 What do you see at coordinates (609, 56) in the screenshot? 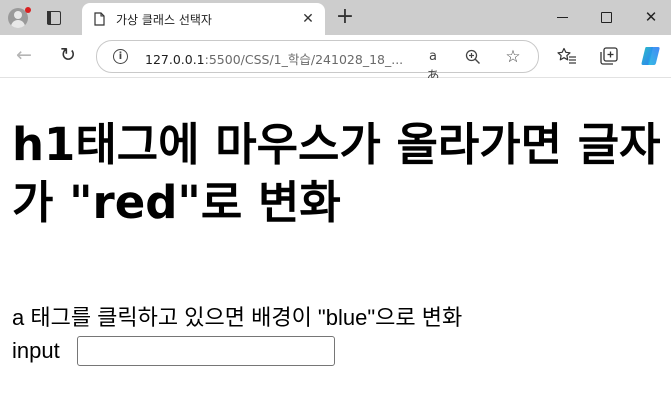
I see `collections-icon` at bounding box center [609, 56].